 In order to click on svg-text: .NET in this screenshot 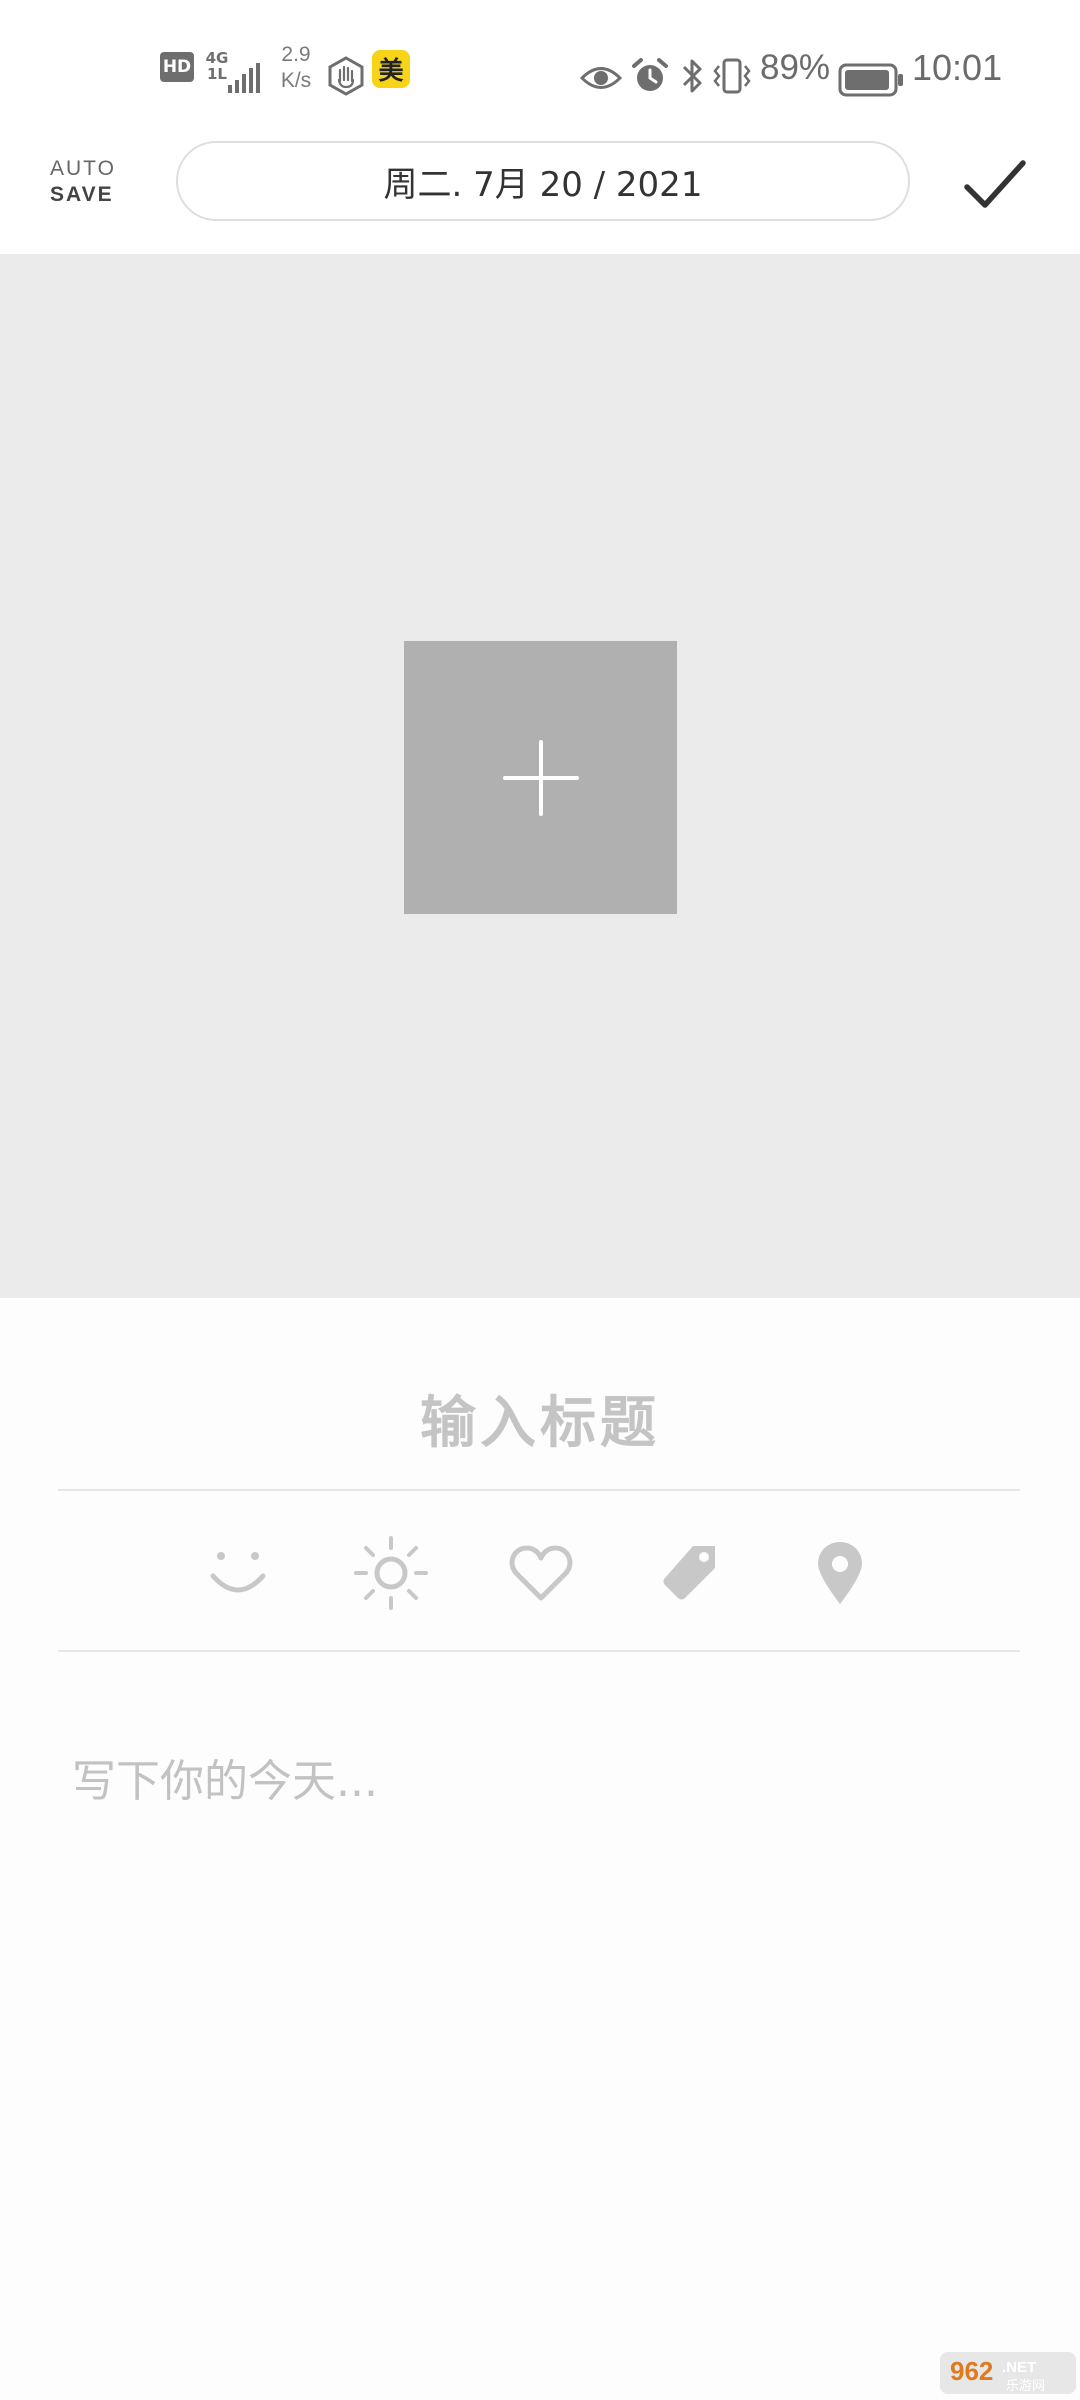, I will do `click(1019, 2367)`.